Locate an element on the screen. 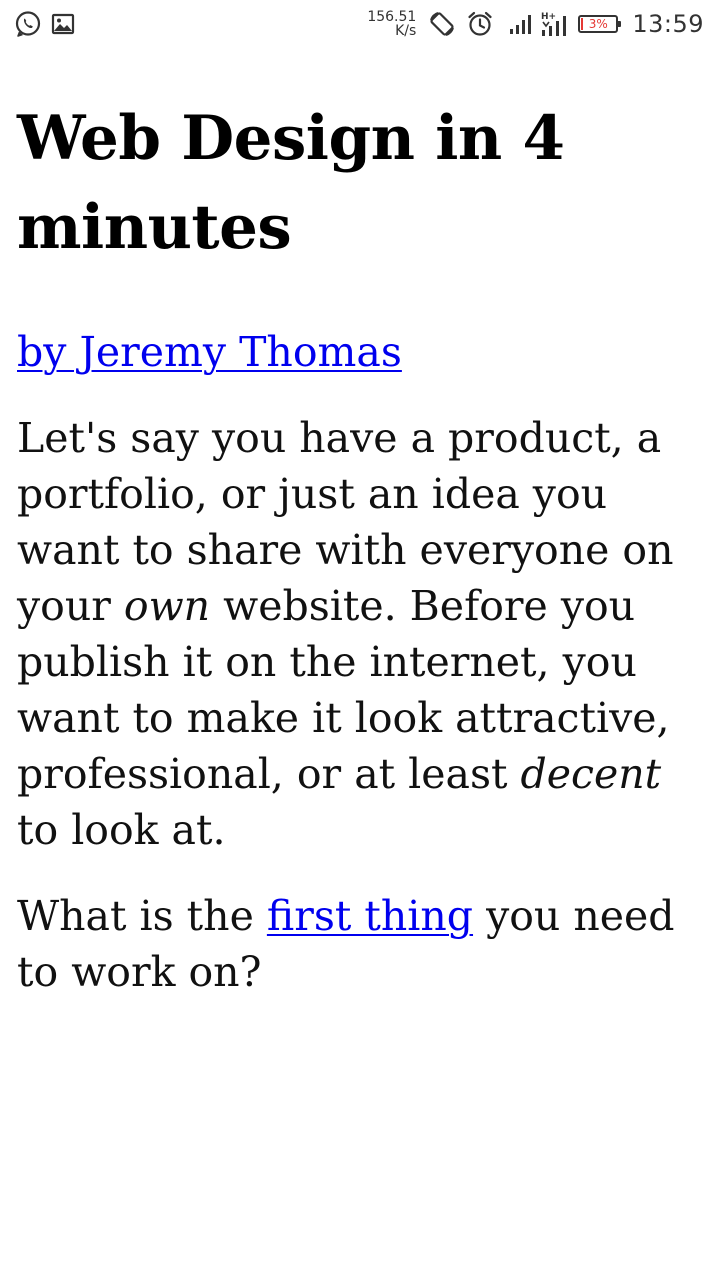  intro-text-3: to look at. is located at coordinates (121, 830).